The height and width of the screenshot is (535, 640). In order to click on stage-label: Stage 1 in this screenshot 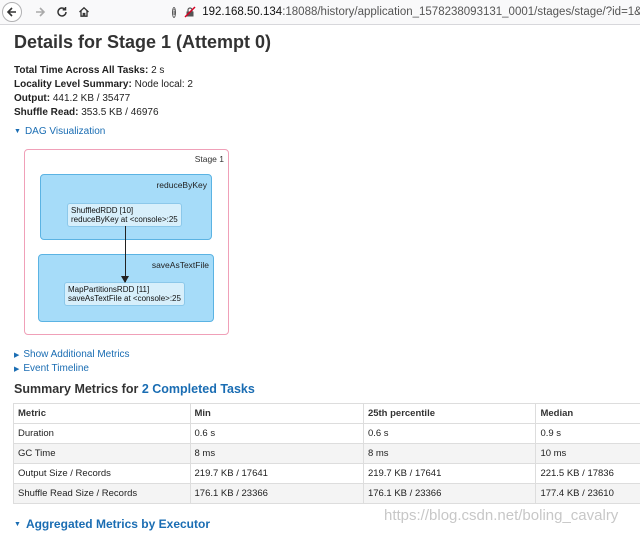, I will do `click(209, 159)`.